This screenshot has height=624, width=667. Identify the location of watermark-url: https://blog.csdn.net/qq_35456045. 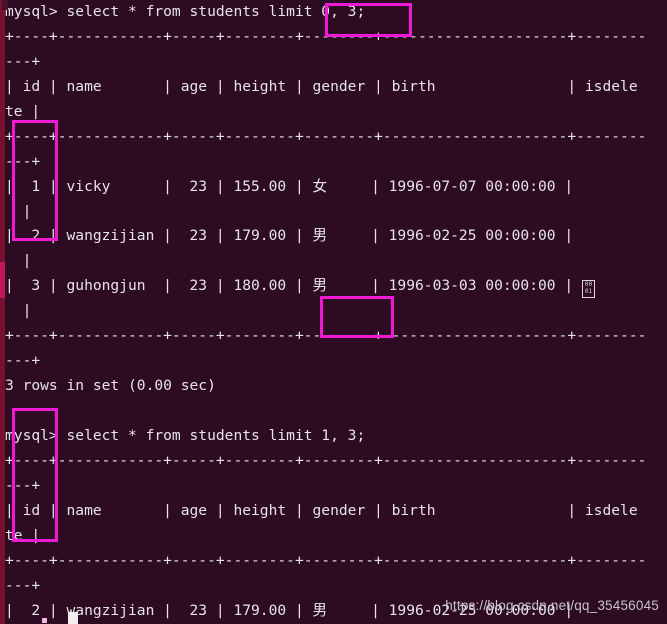
(552, 605).